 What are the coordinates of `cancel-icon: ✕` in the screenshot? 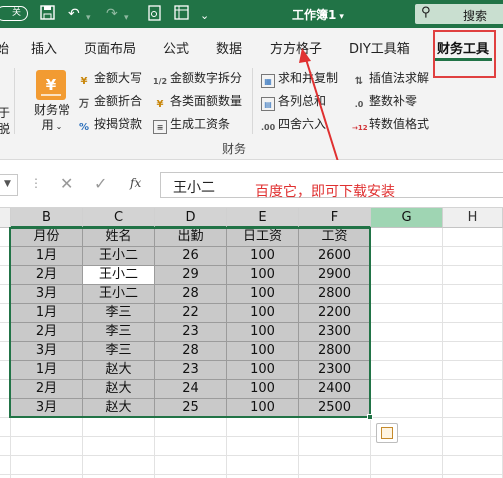 It's located at (66, 183).